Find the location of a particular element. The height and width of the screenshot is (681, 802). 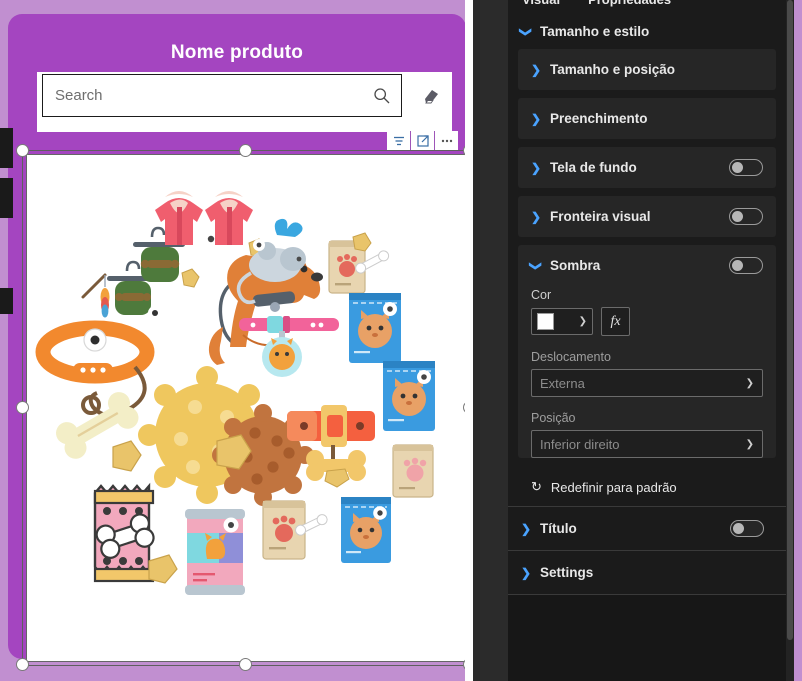

focus-mode-icon is located at coordinates (422, 141).